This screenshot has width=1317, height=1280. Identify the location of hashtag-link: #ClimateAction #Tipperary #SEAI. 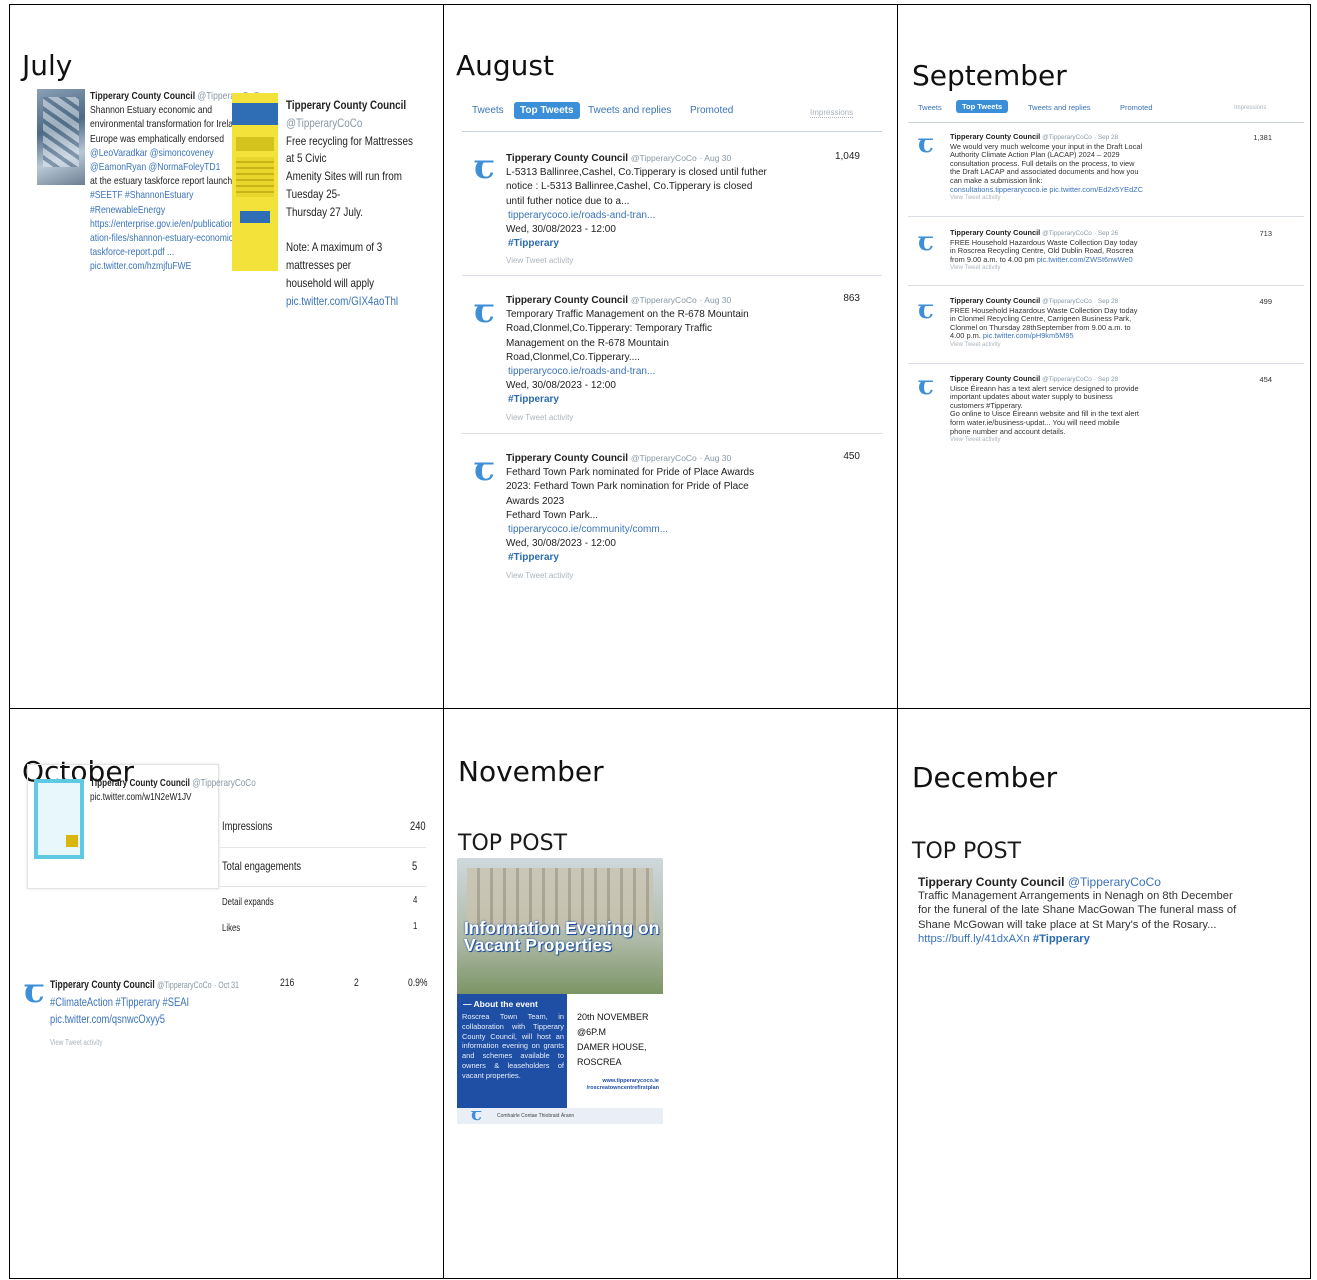
(144, 1002).